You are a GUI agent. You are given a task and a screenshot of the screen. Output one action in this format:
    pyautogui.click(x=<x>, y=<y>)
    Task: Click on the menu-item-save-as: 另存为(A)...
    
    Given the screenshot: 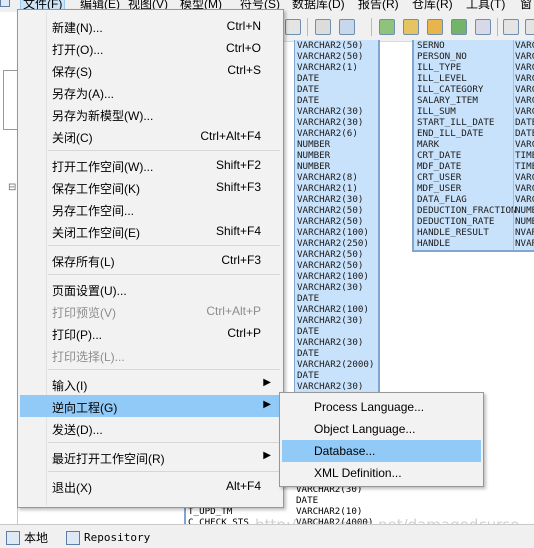 What is the action you would take?
    pyautogui.click(x=150, y=92)
    